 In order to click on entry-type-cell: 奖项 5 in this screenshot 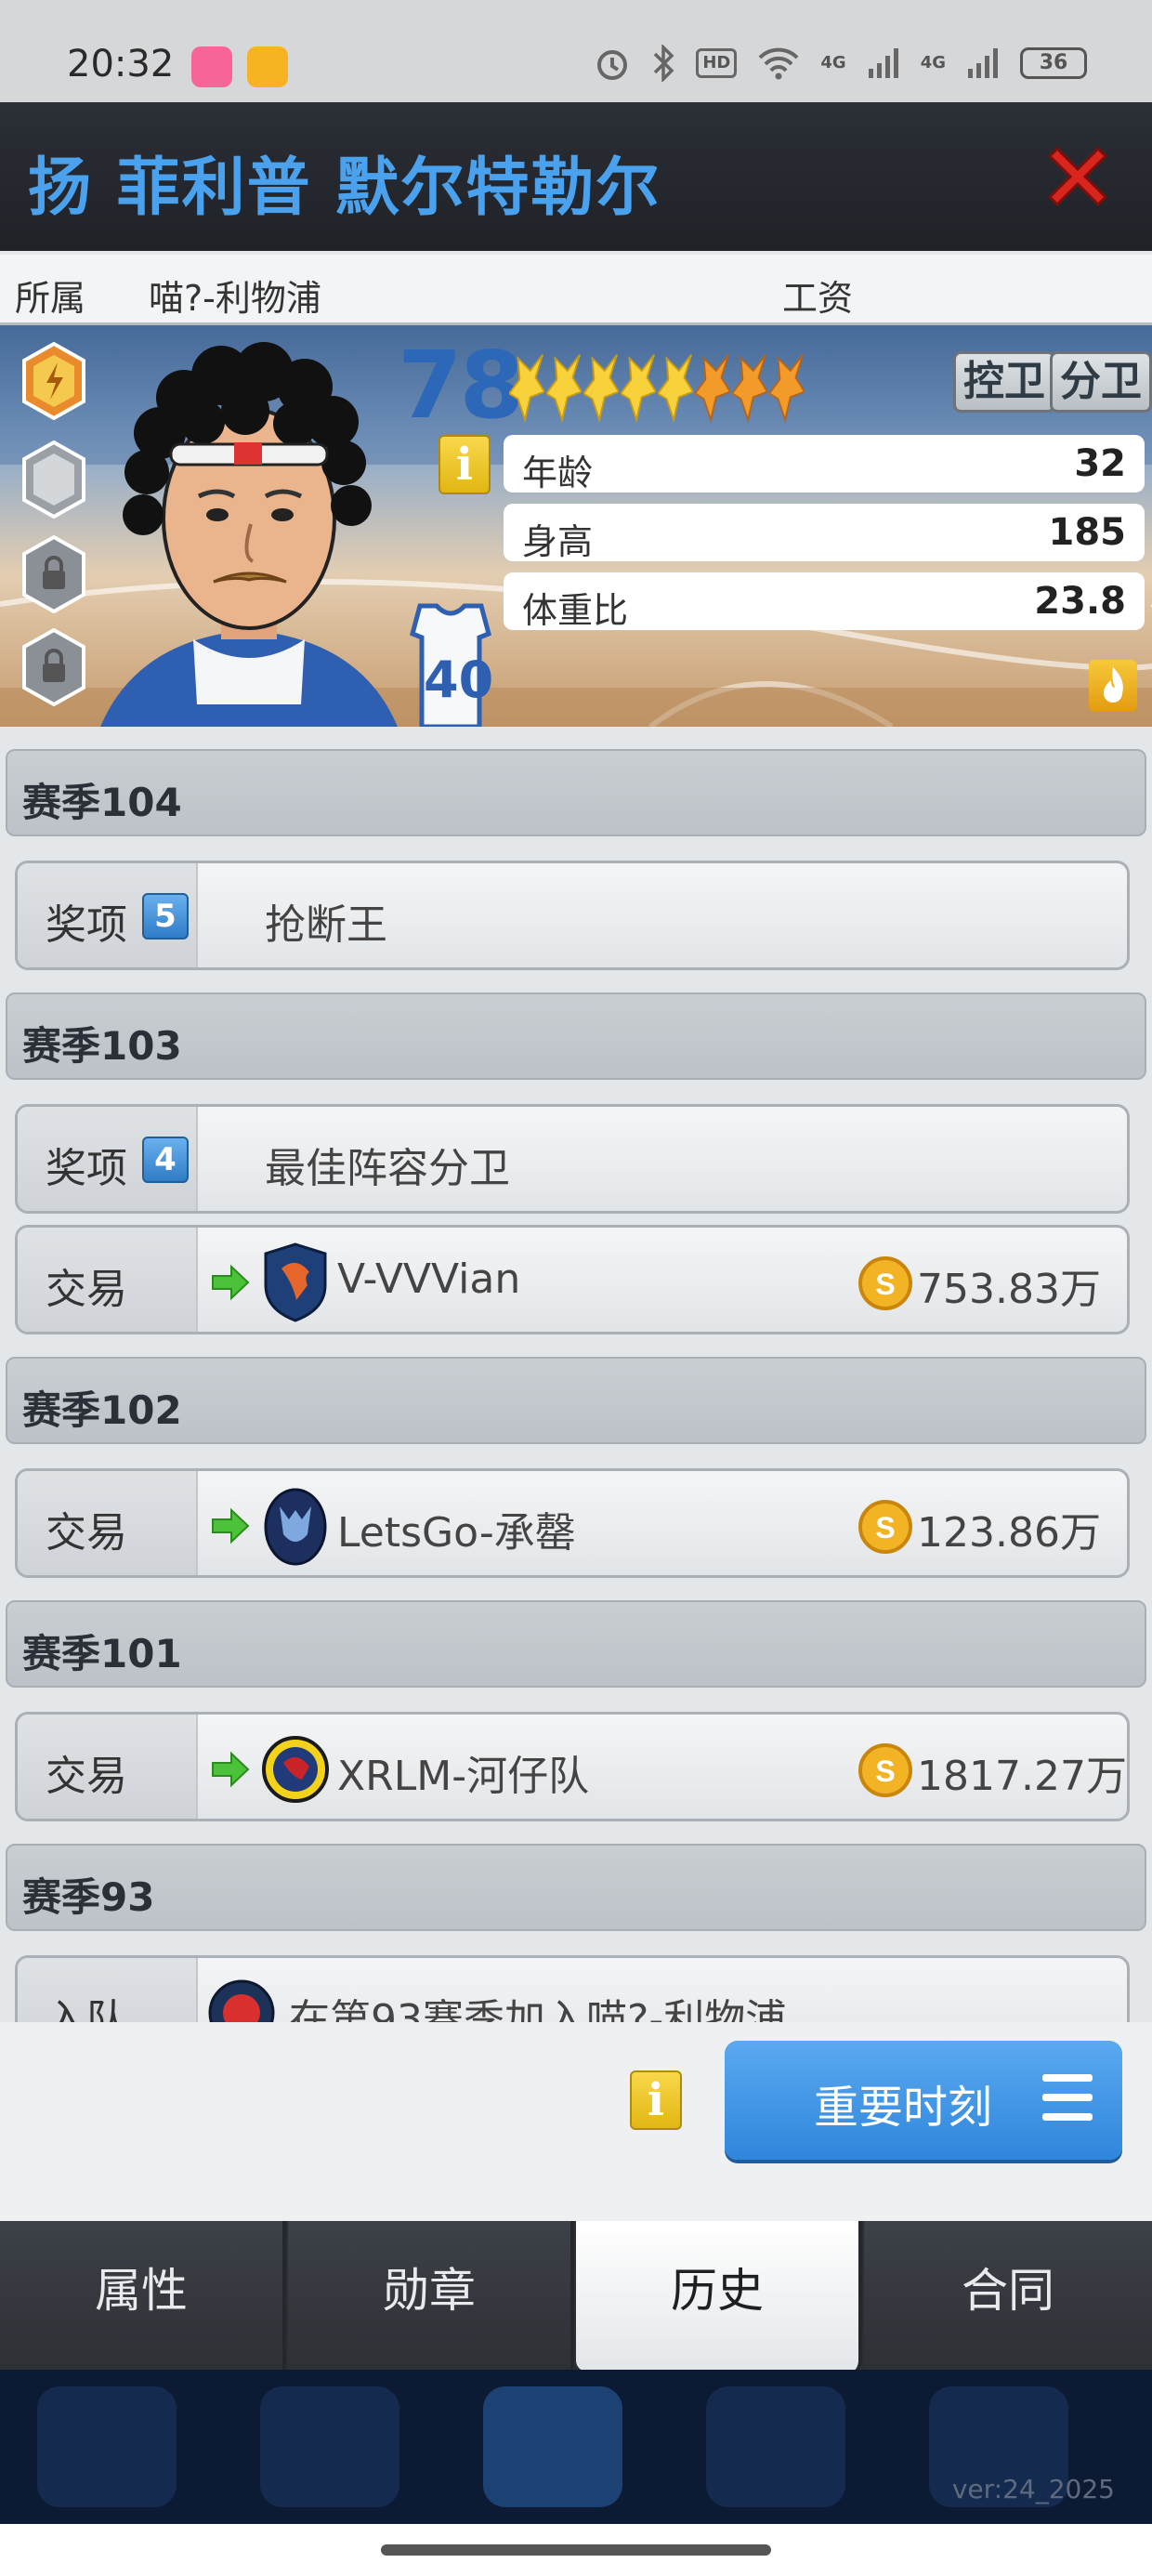, I will do `click(108, 915)`.